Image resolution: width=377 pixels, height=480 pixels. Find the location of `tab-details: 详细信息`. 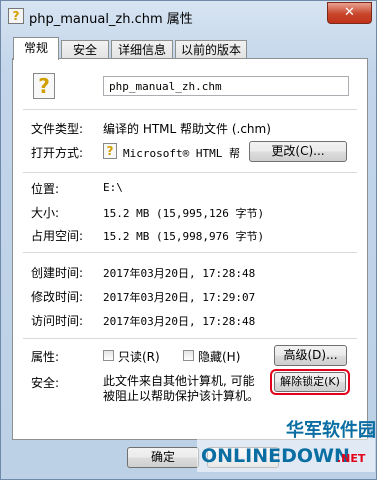

tab-details: 详细信息 is located at coordinates (142, 49).